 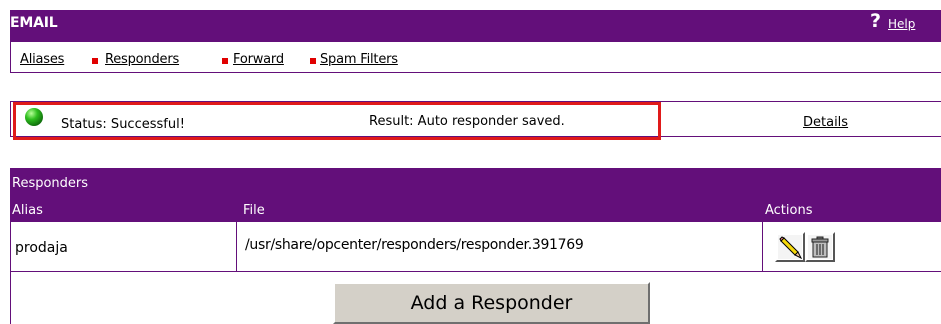 I want to click on result-label: Result: Auto responder saved., so click(x=467, y=121).